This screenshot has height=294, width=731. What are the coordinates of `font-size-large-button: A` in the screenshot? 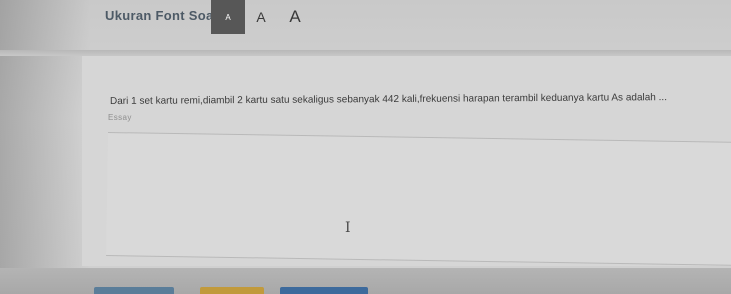 It's located at (295, 17).